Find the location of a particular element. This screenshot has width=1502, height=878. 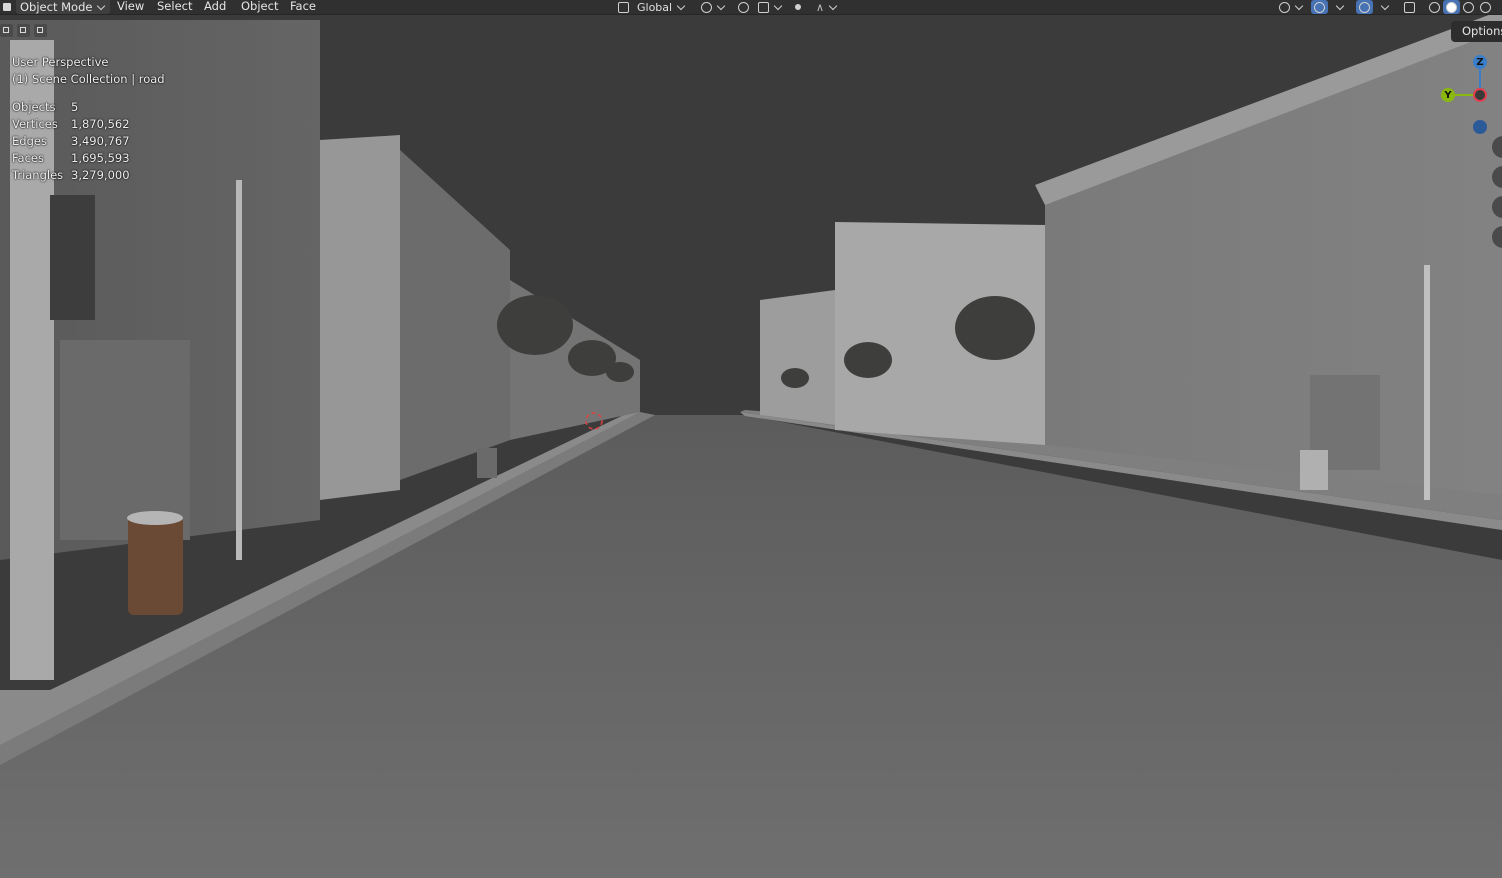

trash-can-far is located at coordinates (487, 463).